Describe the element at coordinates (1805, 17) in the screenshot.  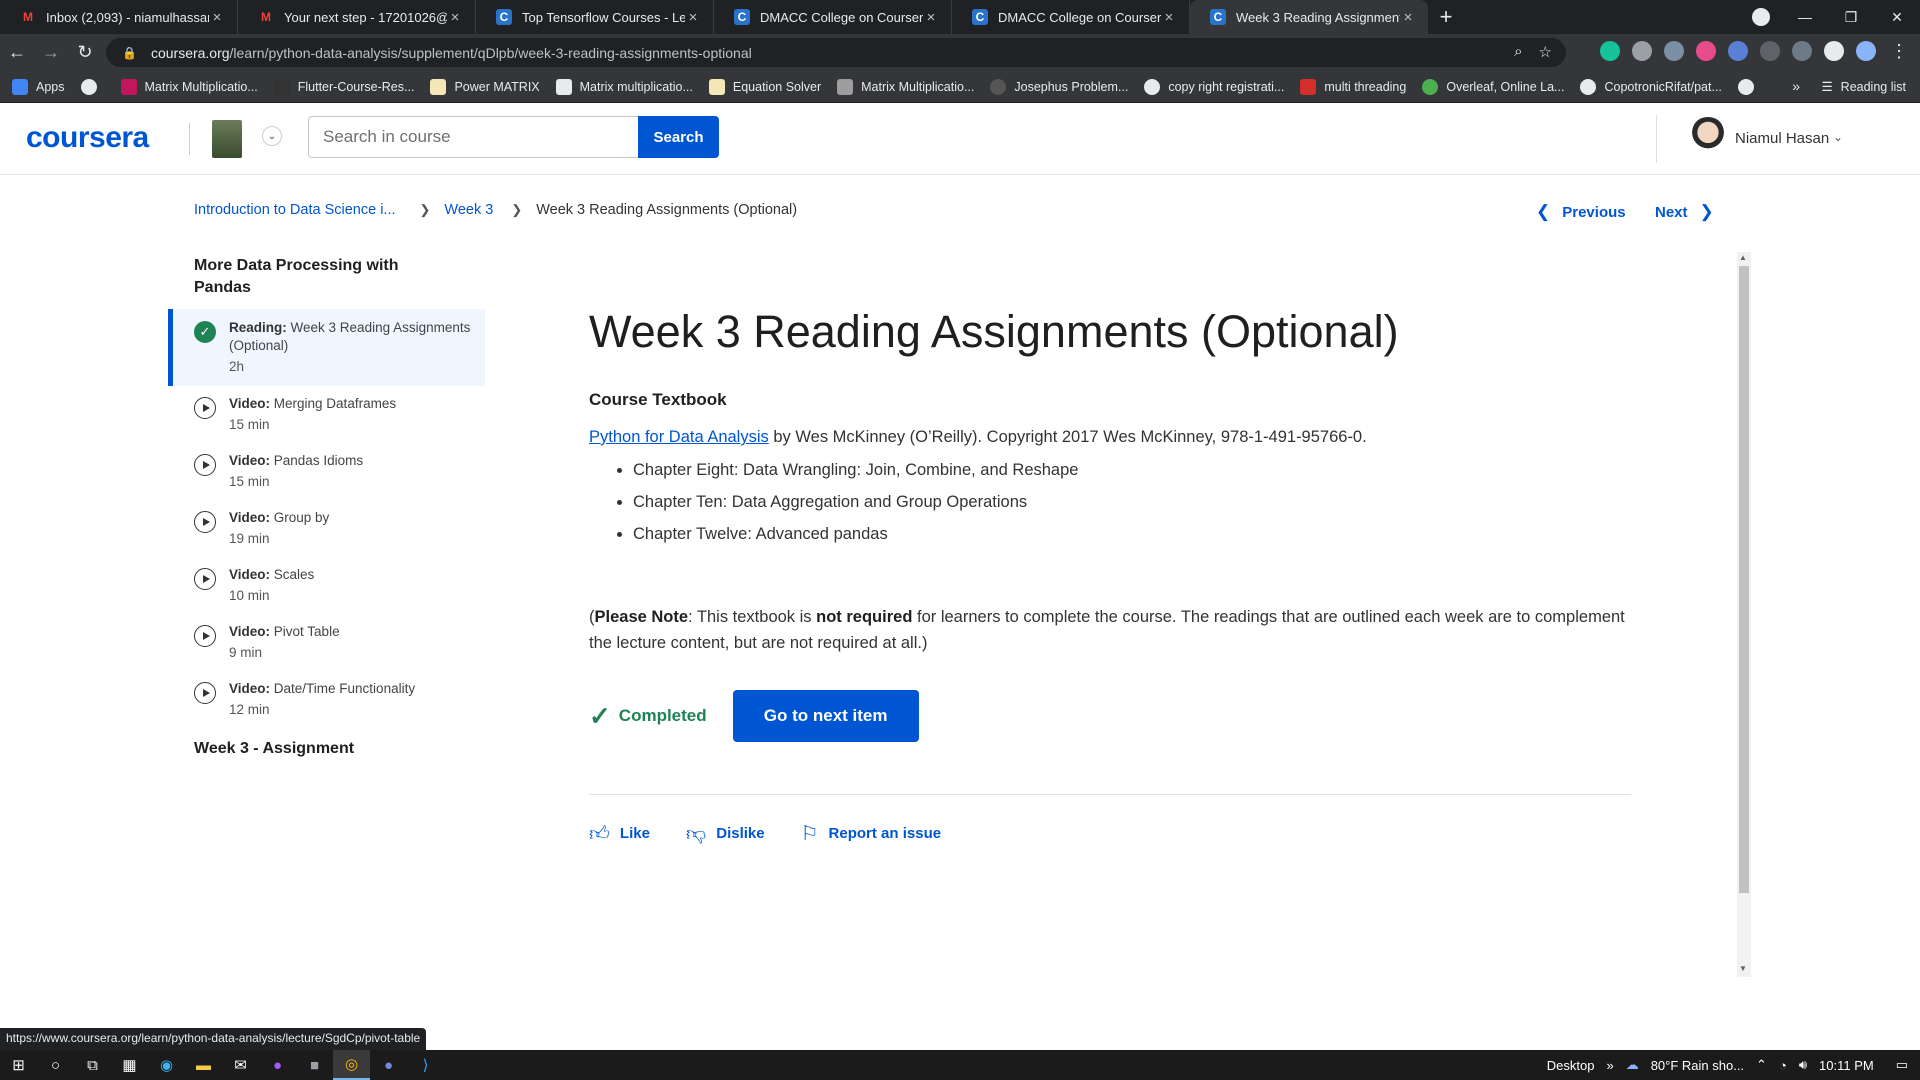
I see `minimize-icon: —` at that location.